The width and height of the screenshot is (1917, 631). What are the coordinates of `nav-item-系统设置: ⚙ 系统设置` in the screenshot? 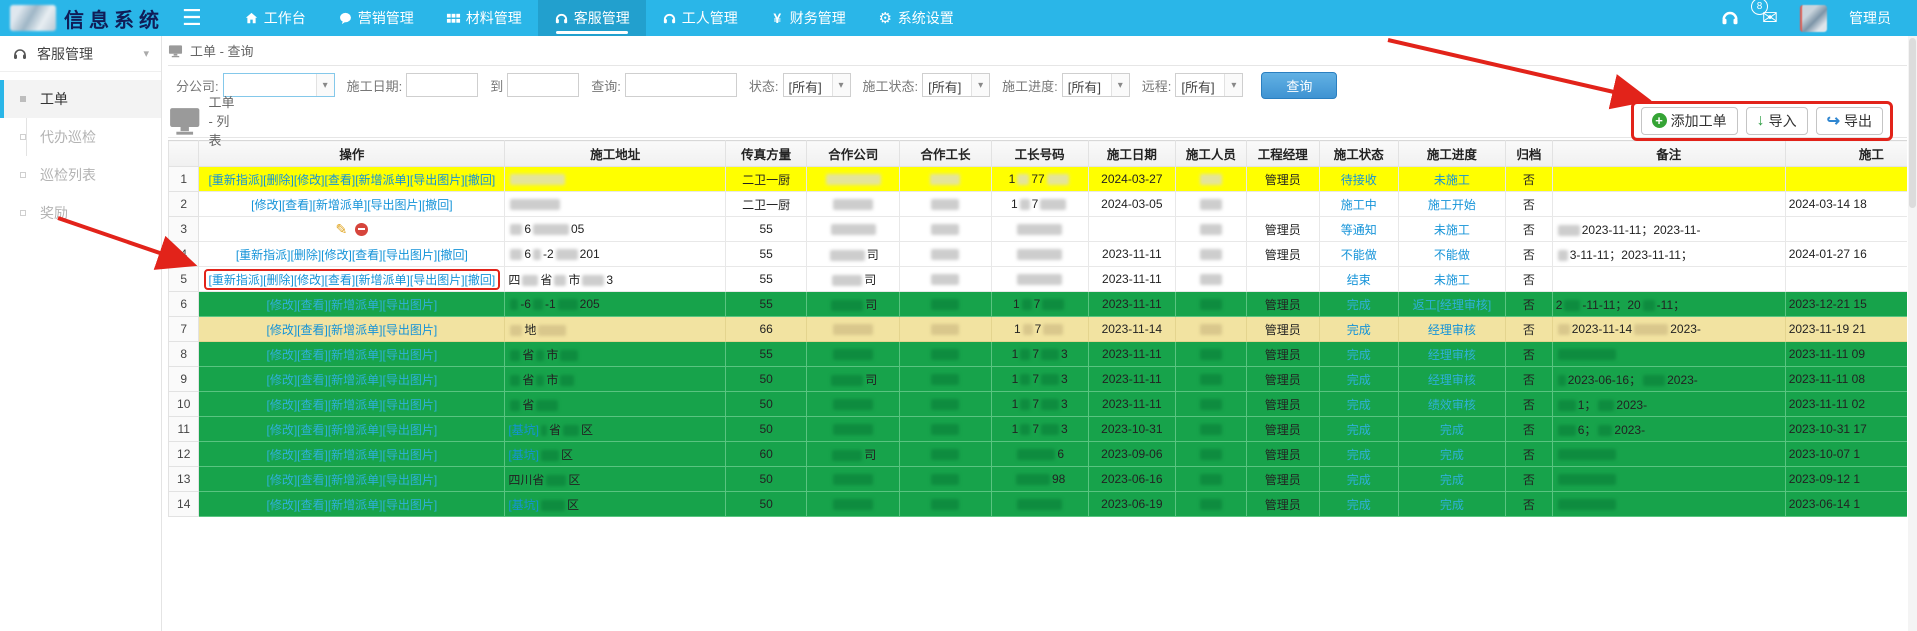 It's located at (916, 18).